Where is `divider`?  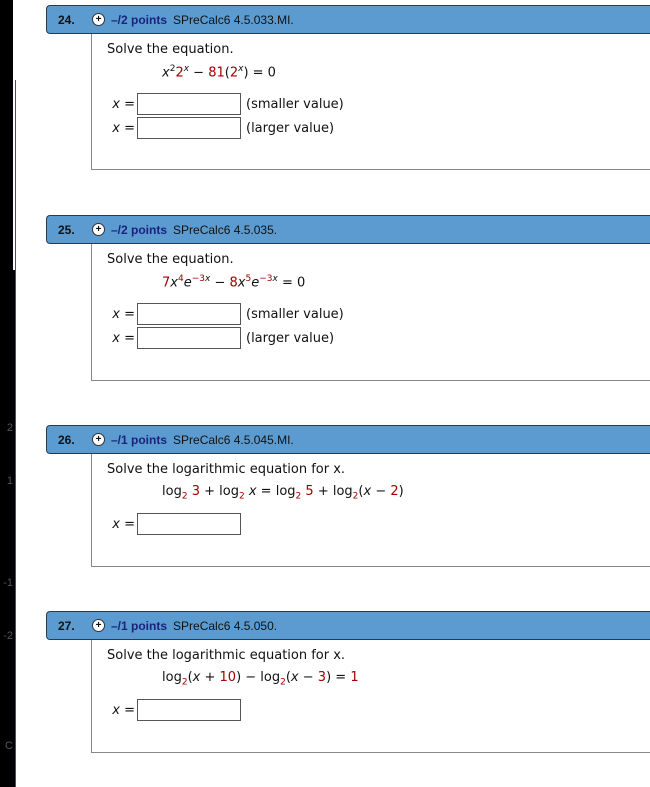 divider is located at coordinates (15, 433).